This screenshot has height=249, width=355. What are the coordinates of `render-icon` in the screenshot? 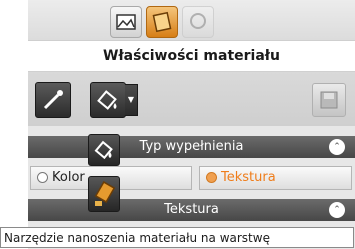 It's located at (198, 22).